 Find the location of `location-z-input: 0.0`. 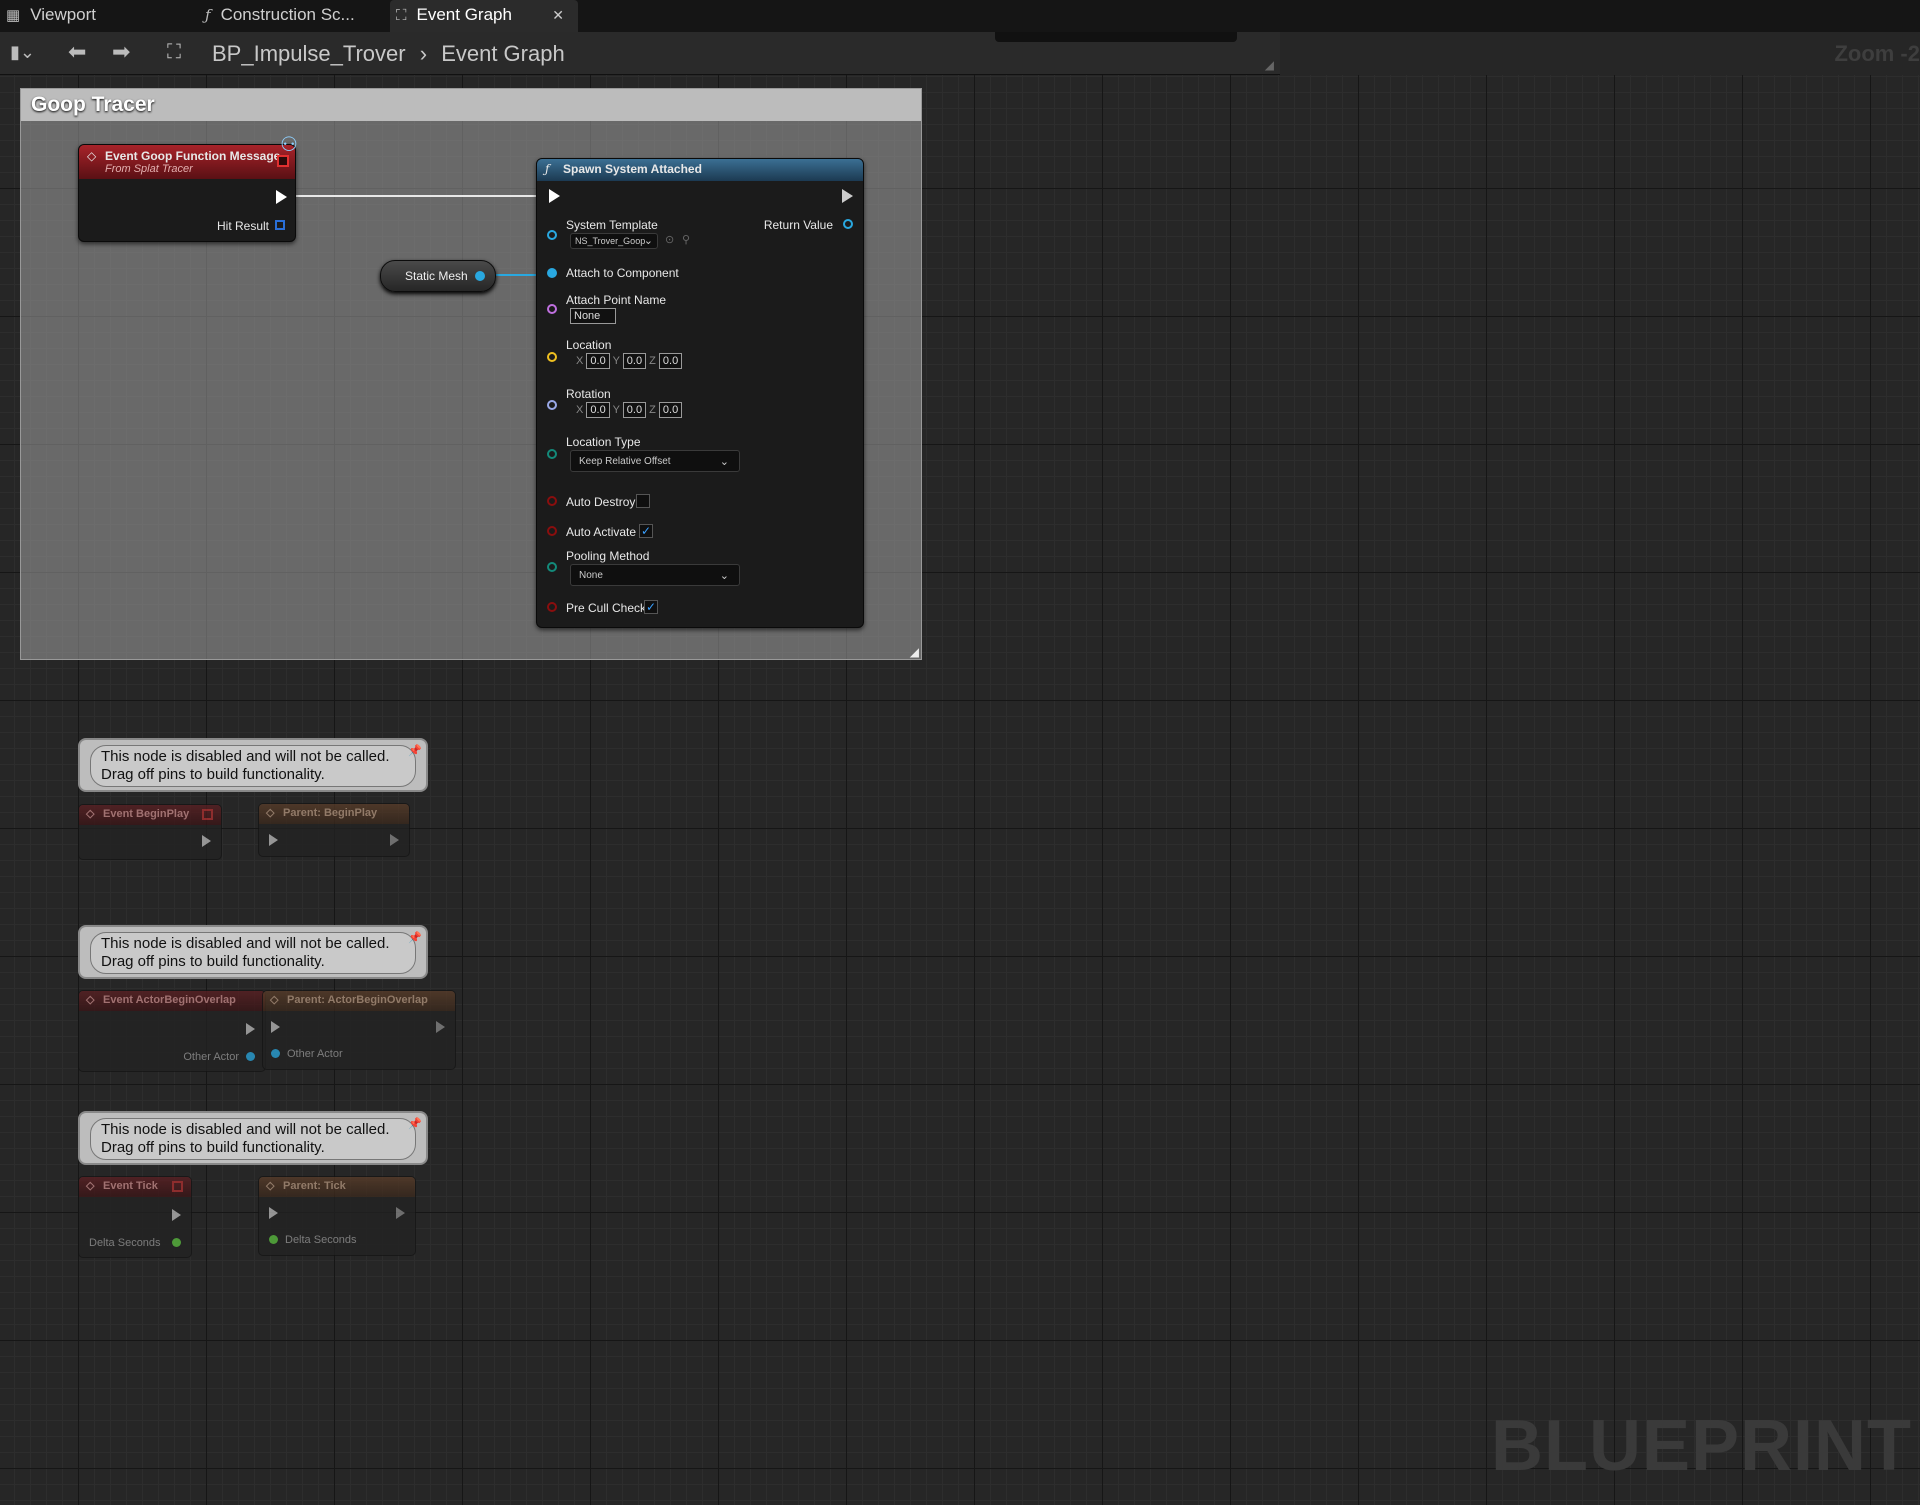

location-z-input: 0.0 is located at coordinates (670, 361).